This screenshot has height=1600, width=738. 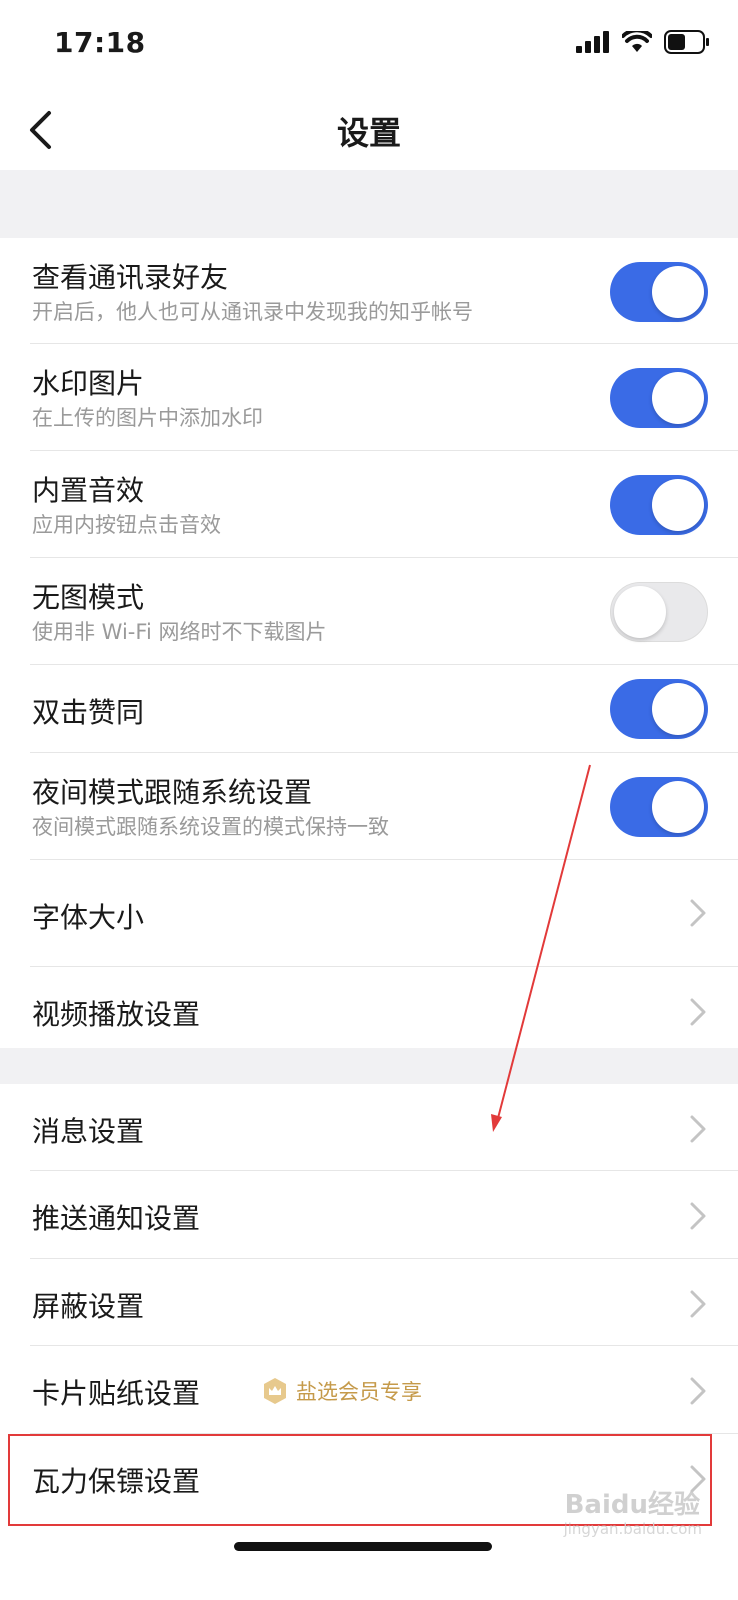 I want to click on baidu-watermark-url: jingyan.baidu.com, so click(x=632, y=1529).